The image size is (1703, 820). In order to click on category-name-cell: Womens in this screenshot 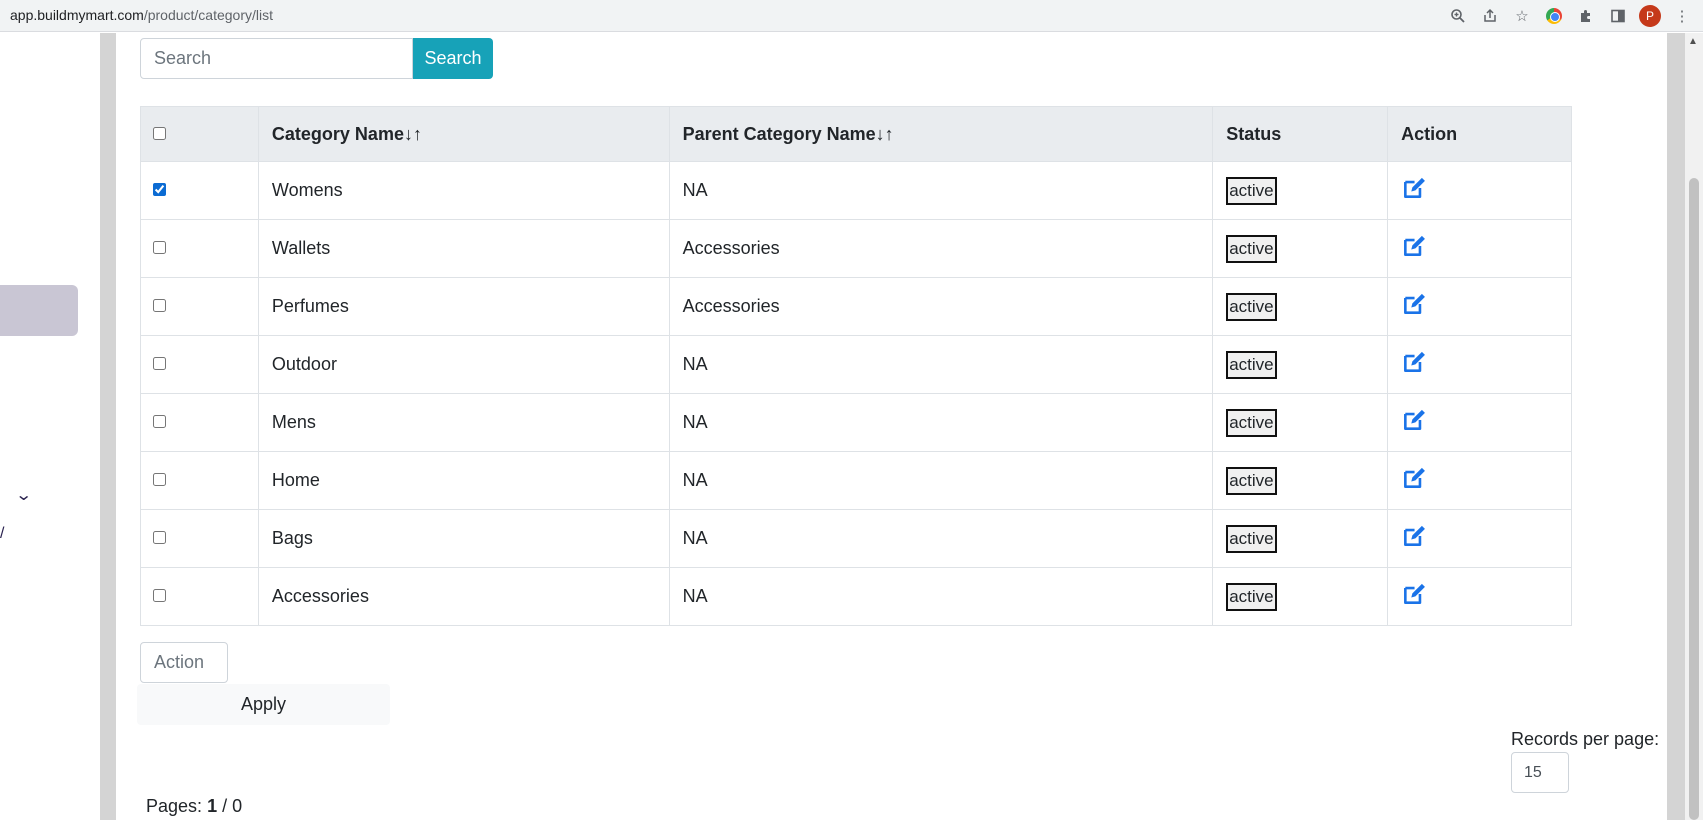, I will do `click(463, 190)`.